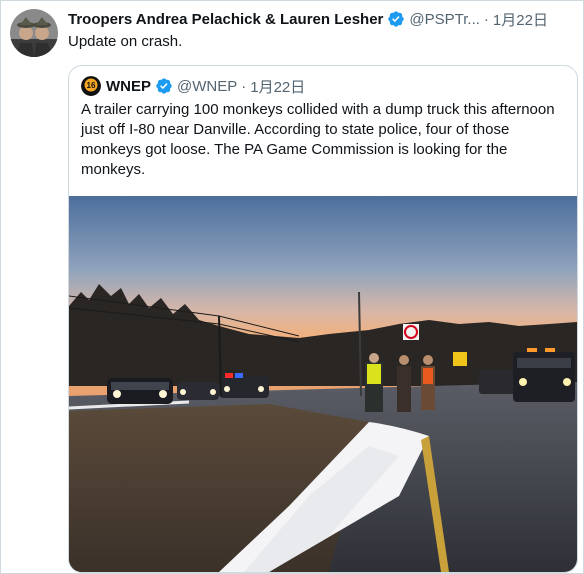 This screenshot has height=574, width=584. Describe the element at coordinates (277, 86) in the screenshot. I see `quoted-tweet-timestamp: 1月22日` at that location.